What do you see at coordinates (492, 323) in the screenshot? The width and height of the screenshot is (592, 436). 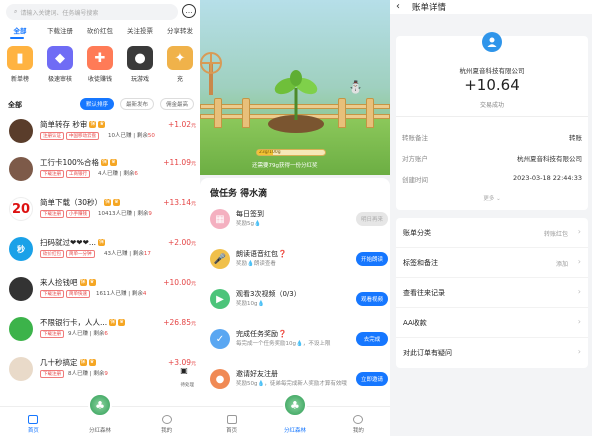 I see `list-item: AA收款 ›` at bounding box center [492, 323].